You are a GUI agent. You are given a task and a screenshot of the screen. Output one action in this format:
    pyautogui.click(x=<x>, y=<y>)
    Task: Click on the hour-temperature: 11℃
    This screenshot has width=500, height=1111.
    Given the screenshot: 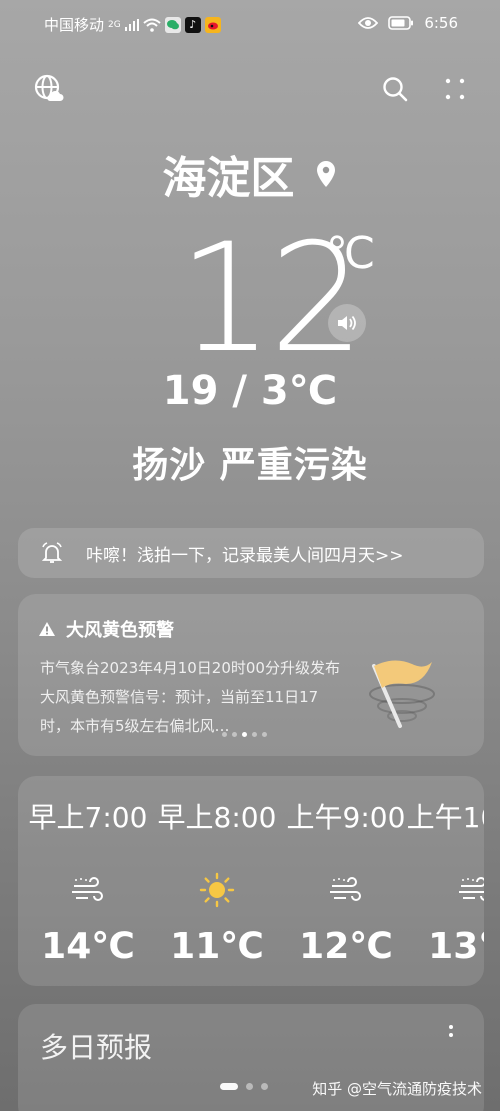 What is the action you would take?
    pyautogui.click(x=217, y=946)
    